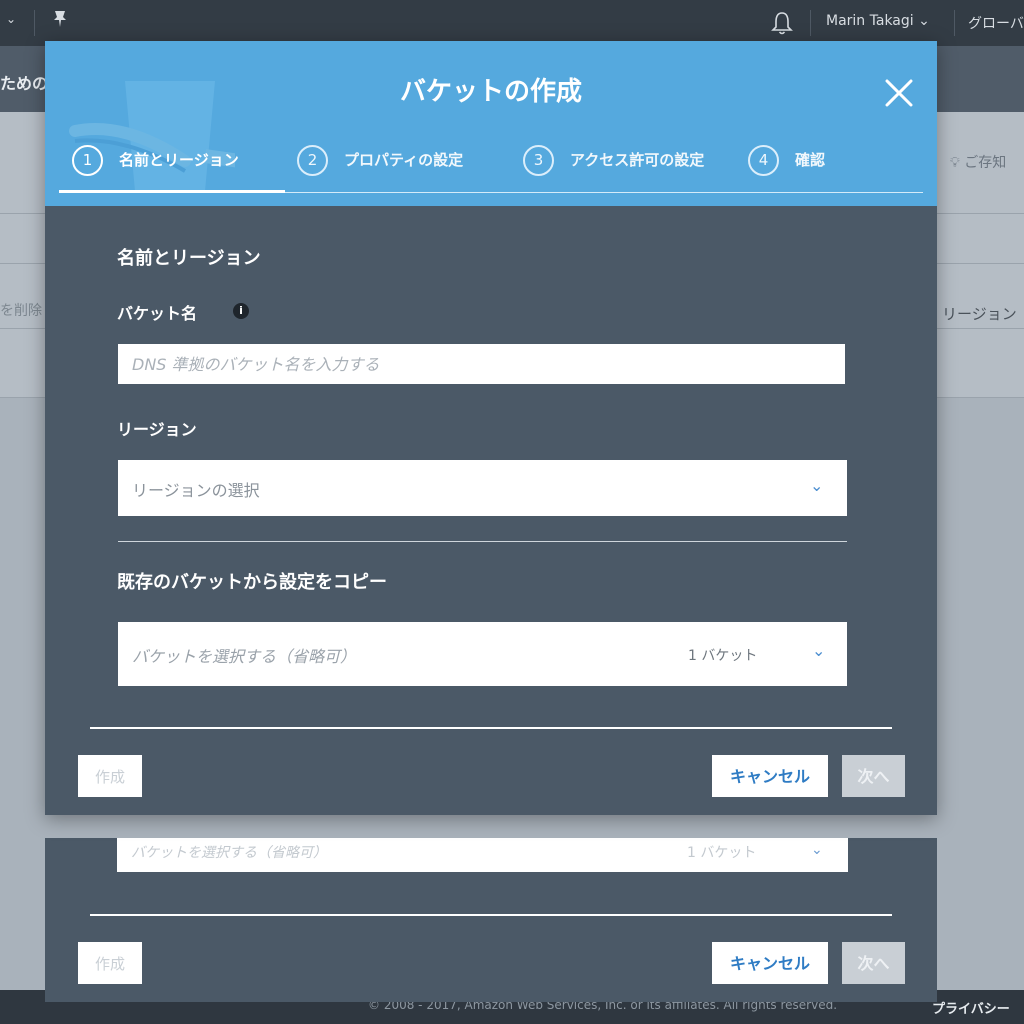  Describe the element at coordinates (157, 429) in the screenshot. I see `region-label: リージョン` at that location.